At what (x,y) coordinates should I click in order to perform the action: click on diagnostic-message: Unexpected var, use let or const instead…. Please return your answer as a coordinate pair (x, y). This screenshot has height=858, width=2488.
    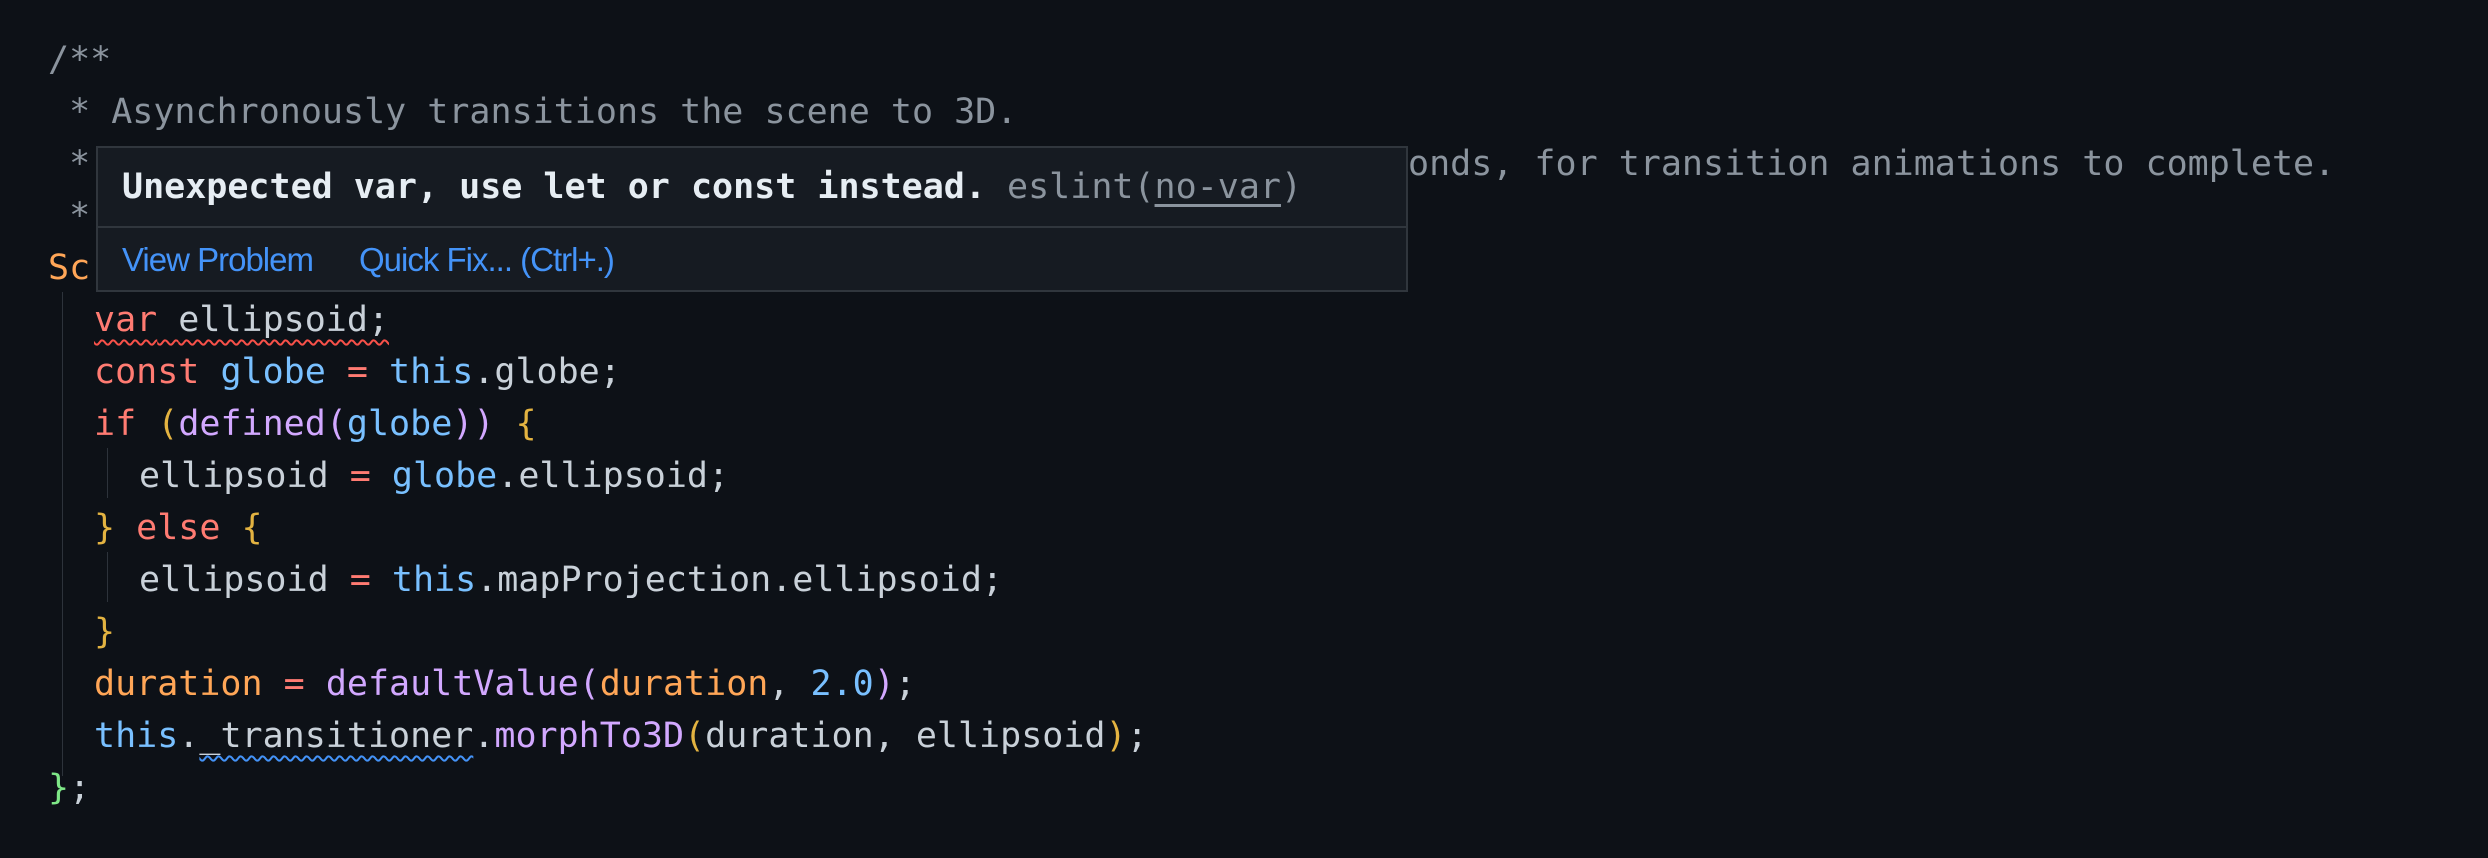
    Looking at the image, I should click on (712, 187).